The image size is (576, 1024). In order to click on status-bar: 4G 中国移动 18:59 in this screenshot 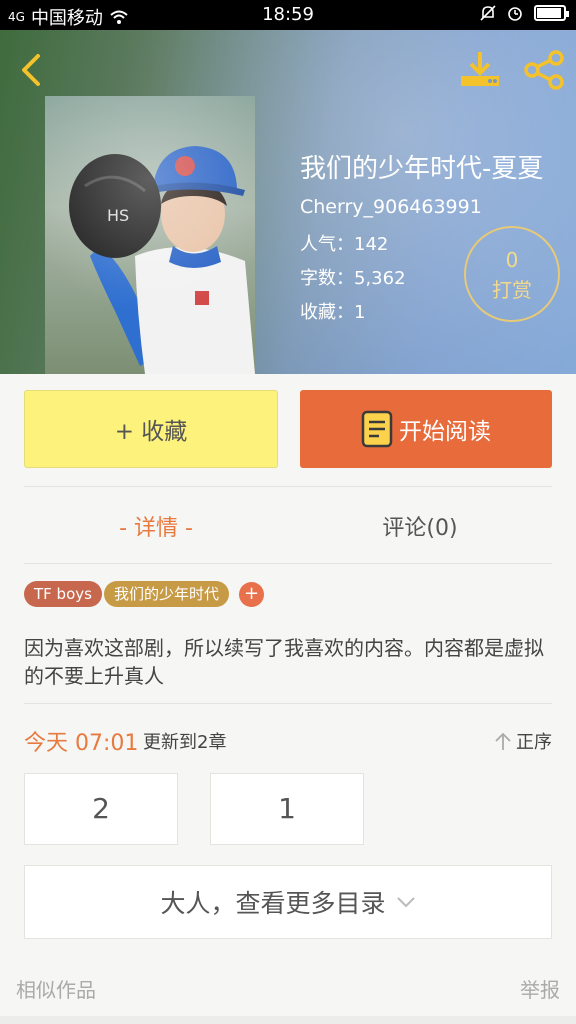, I will do `click(288, 15)`.